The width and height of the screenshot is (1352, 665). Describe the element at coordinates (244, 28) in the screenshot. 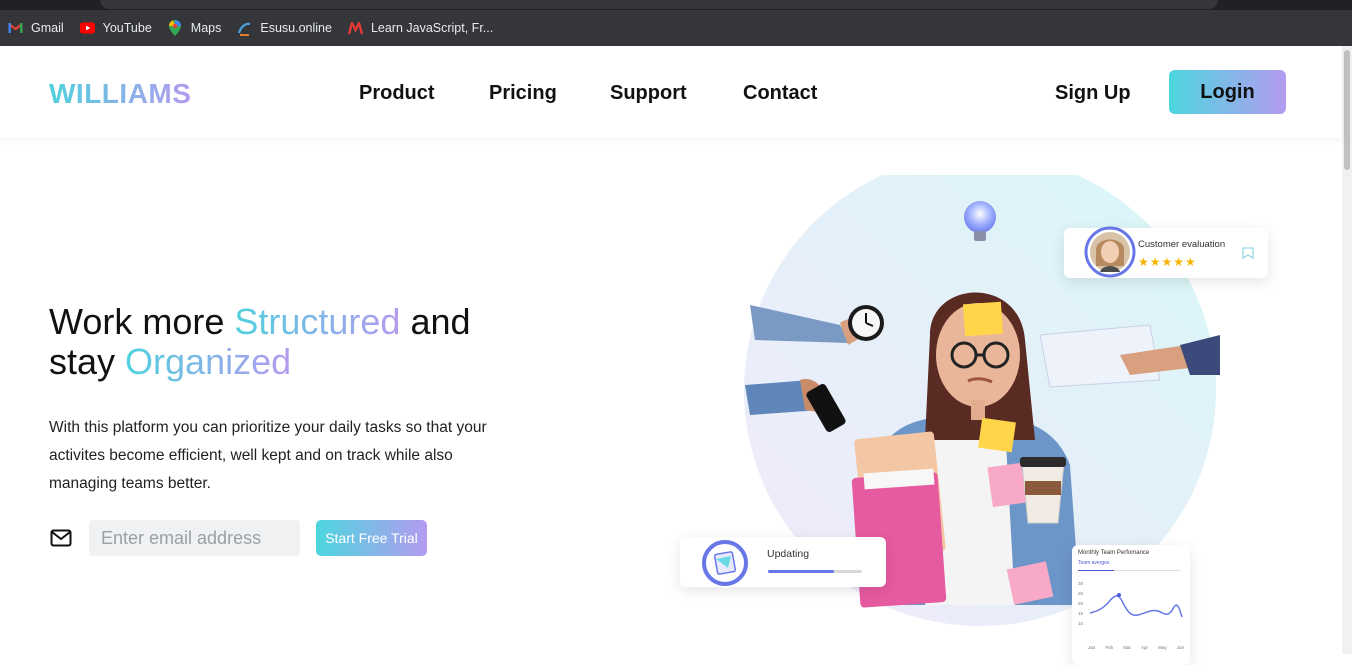

I see `esusu-icon` at that location.